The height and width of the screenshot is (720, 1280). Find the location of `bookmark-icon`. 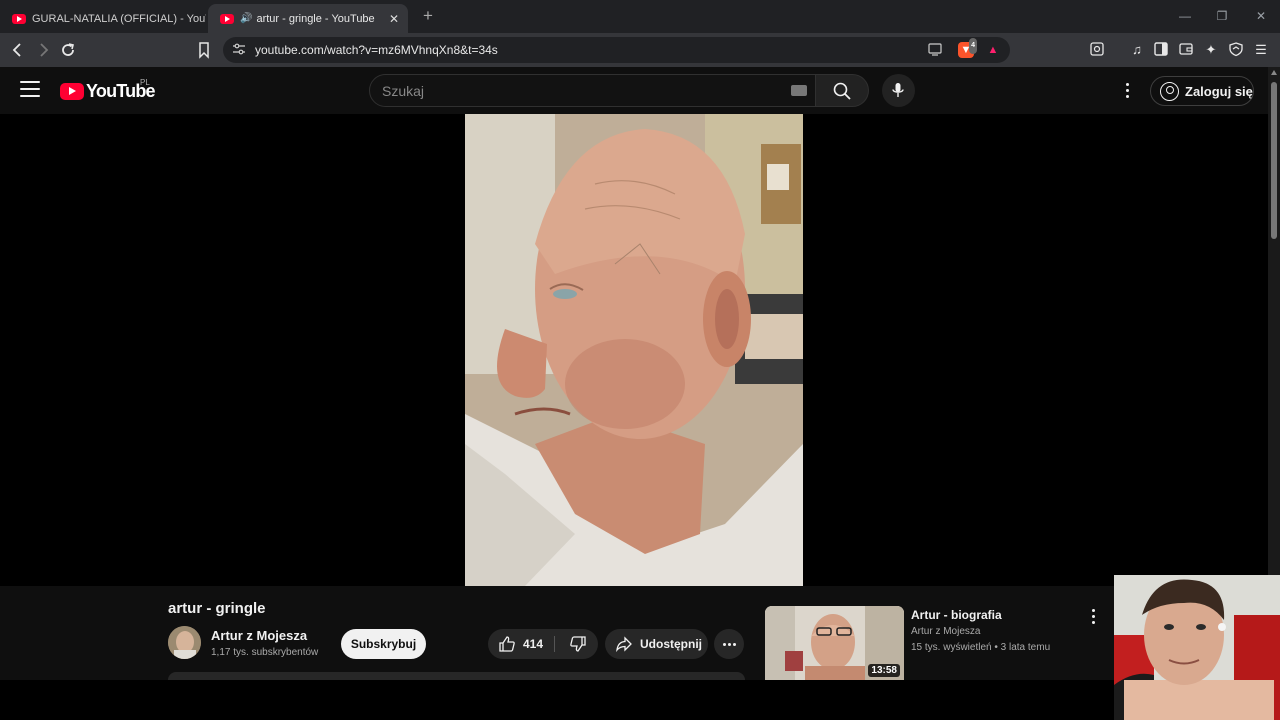

bookmark-icon is located at coordinates (204, 50).